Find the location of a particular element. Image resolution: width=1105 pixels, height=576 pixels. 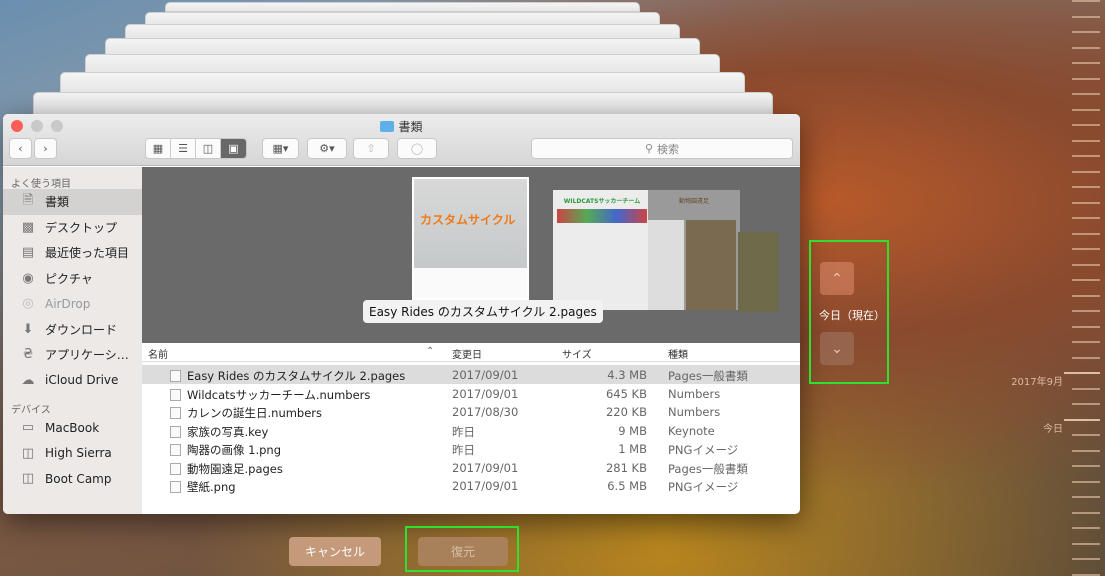

sidebar-item-icloud: ☁ iCloud Drive is located at coordinates (72, 381).